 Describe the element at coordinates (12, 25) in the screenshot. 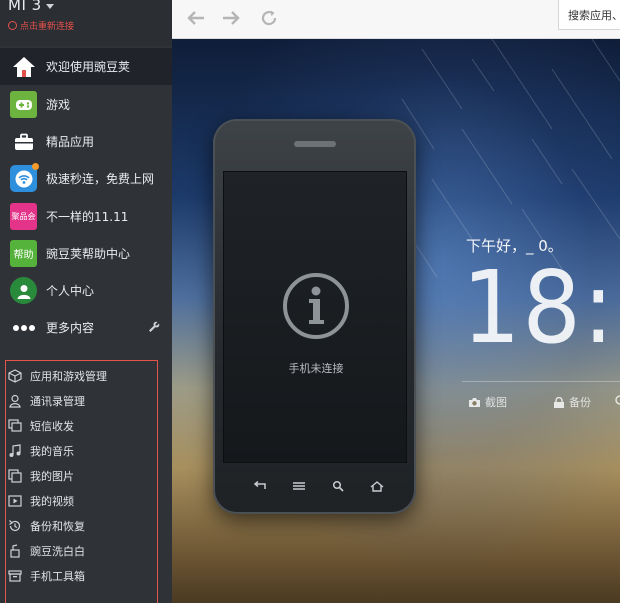

I see `disconnected-icon` at that location.